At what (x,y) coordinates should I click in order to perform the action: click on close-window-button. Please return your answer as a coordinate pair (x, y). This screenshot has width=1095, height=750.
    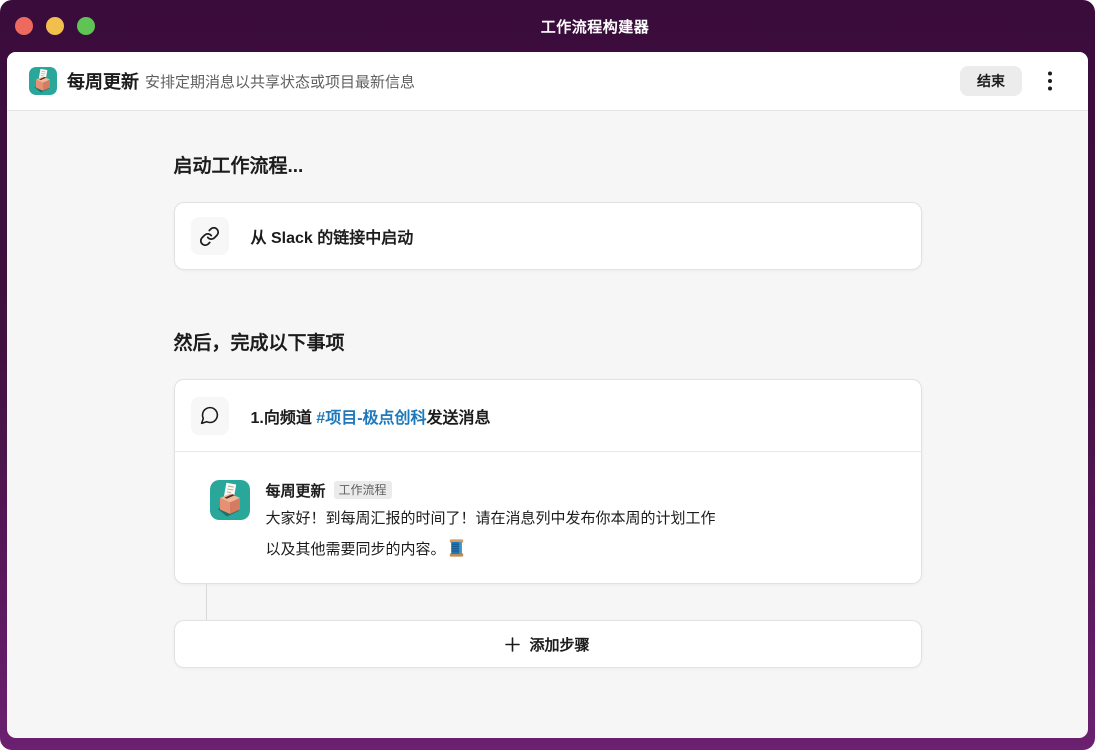
    Looking at the image, I should click on (24, 26).